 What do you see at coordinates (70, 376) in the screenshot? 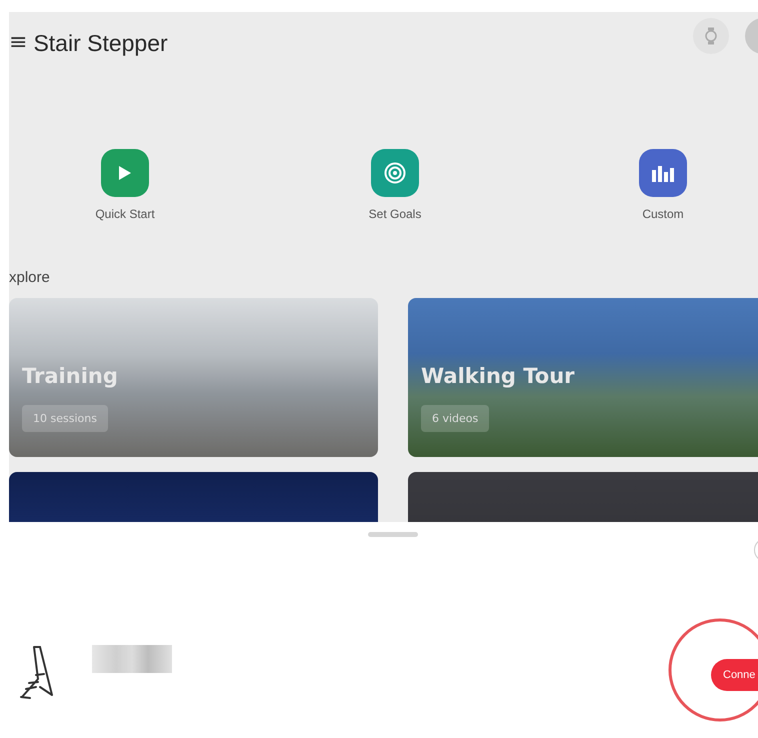
I see `card-title: Training` at bounding box center [70, 376].